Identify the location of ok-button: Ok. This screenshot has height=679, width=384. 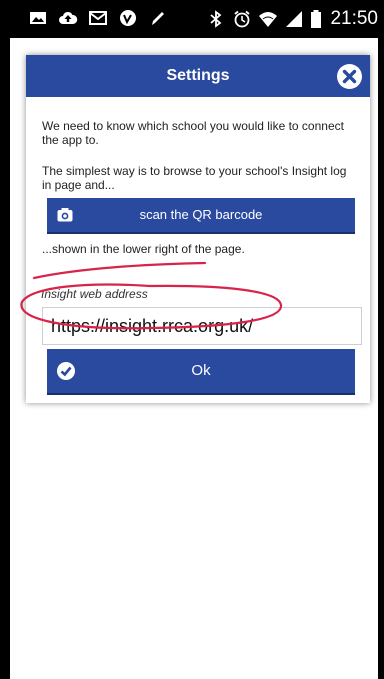
(201, 372).